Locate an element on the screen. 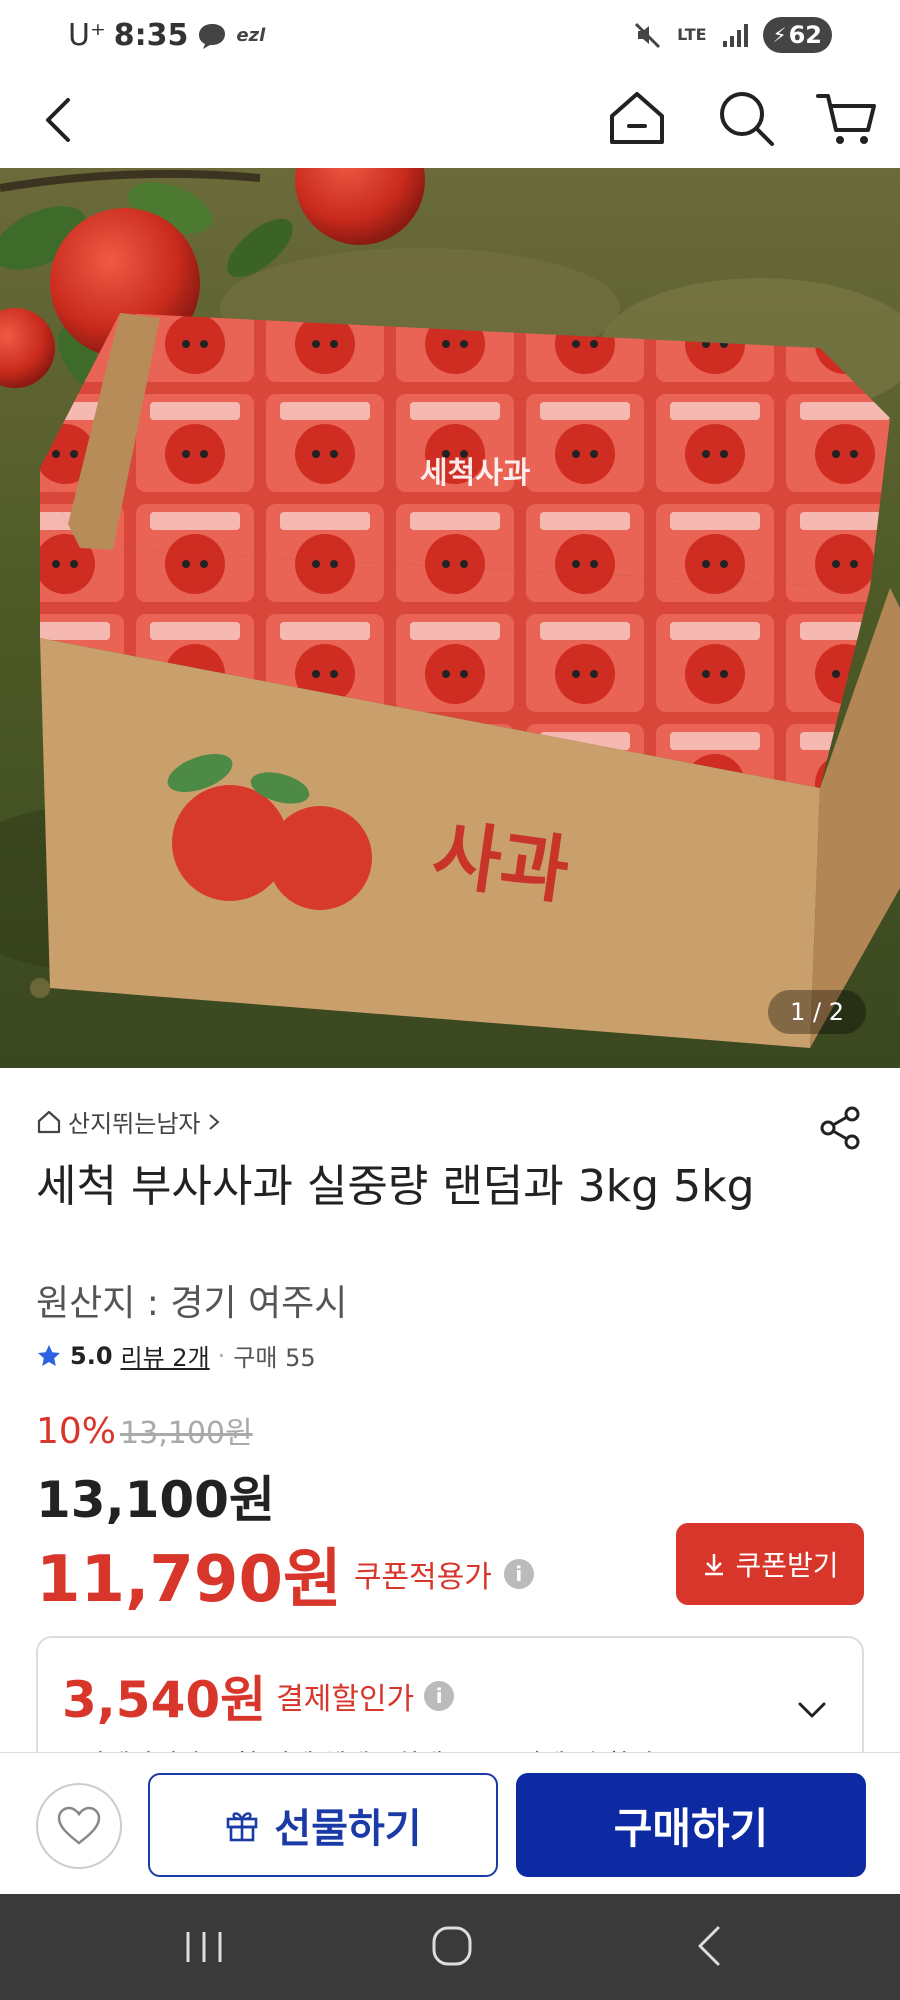  share-icon is located at coordinates (840, 1128).